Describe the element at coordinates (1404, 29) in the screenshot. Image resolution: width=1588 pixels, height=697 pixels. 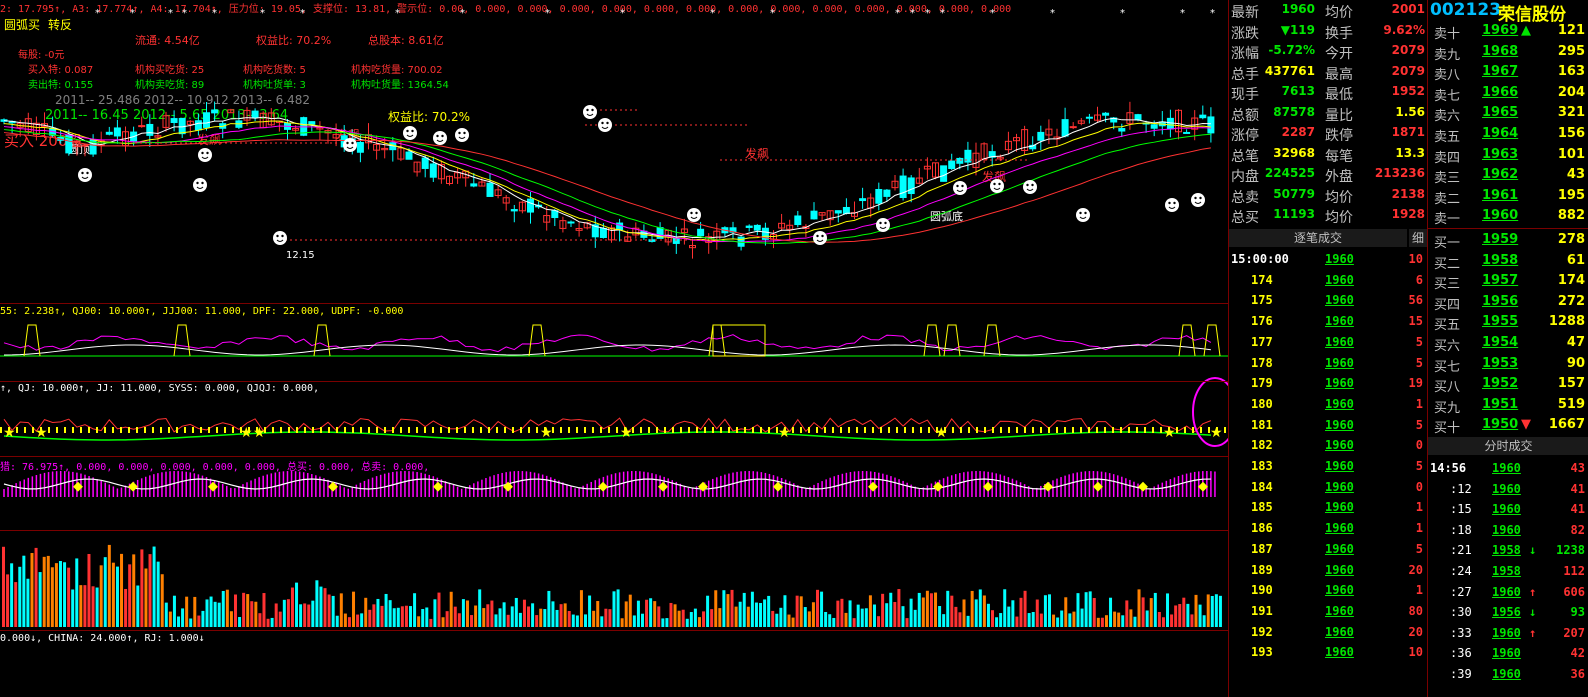
I see `quote-value-2: 9.62%` at that location.